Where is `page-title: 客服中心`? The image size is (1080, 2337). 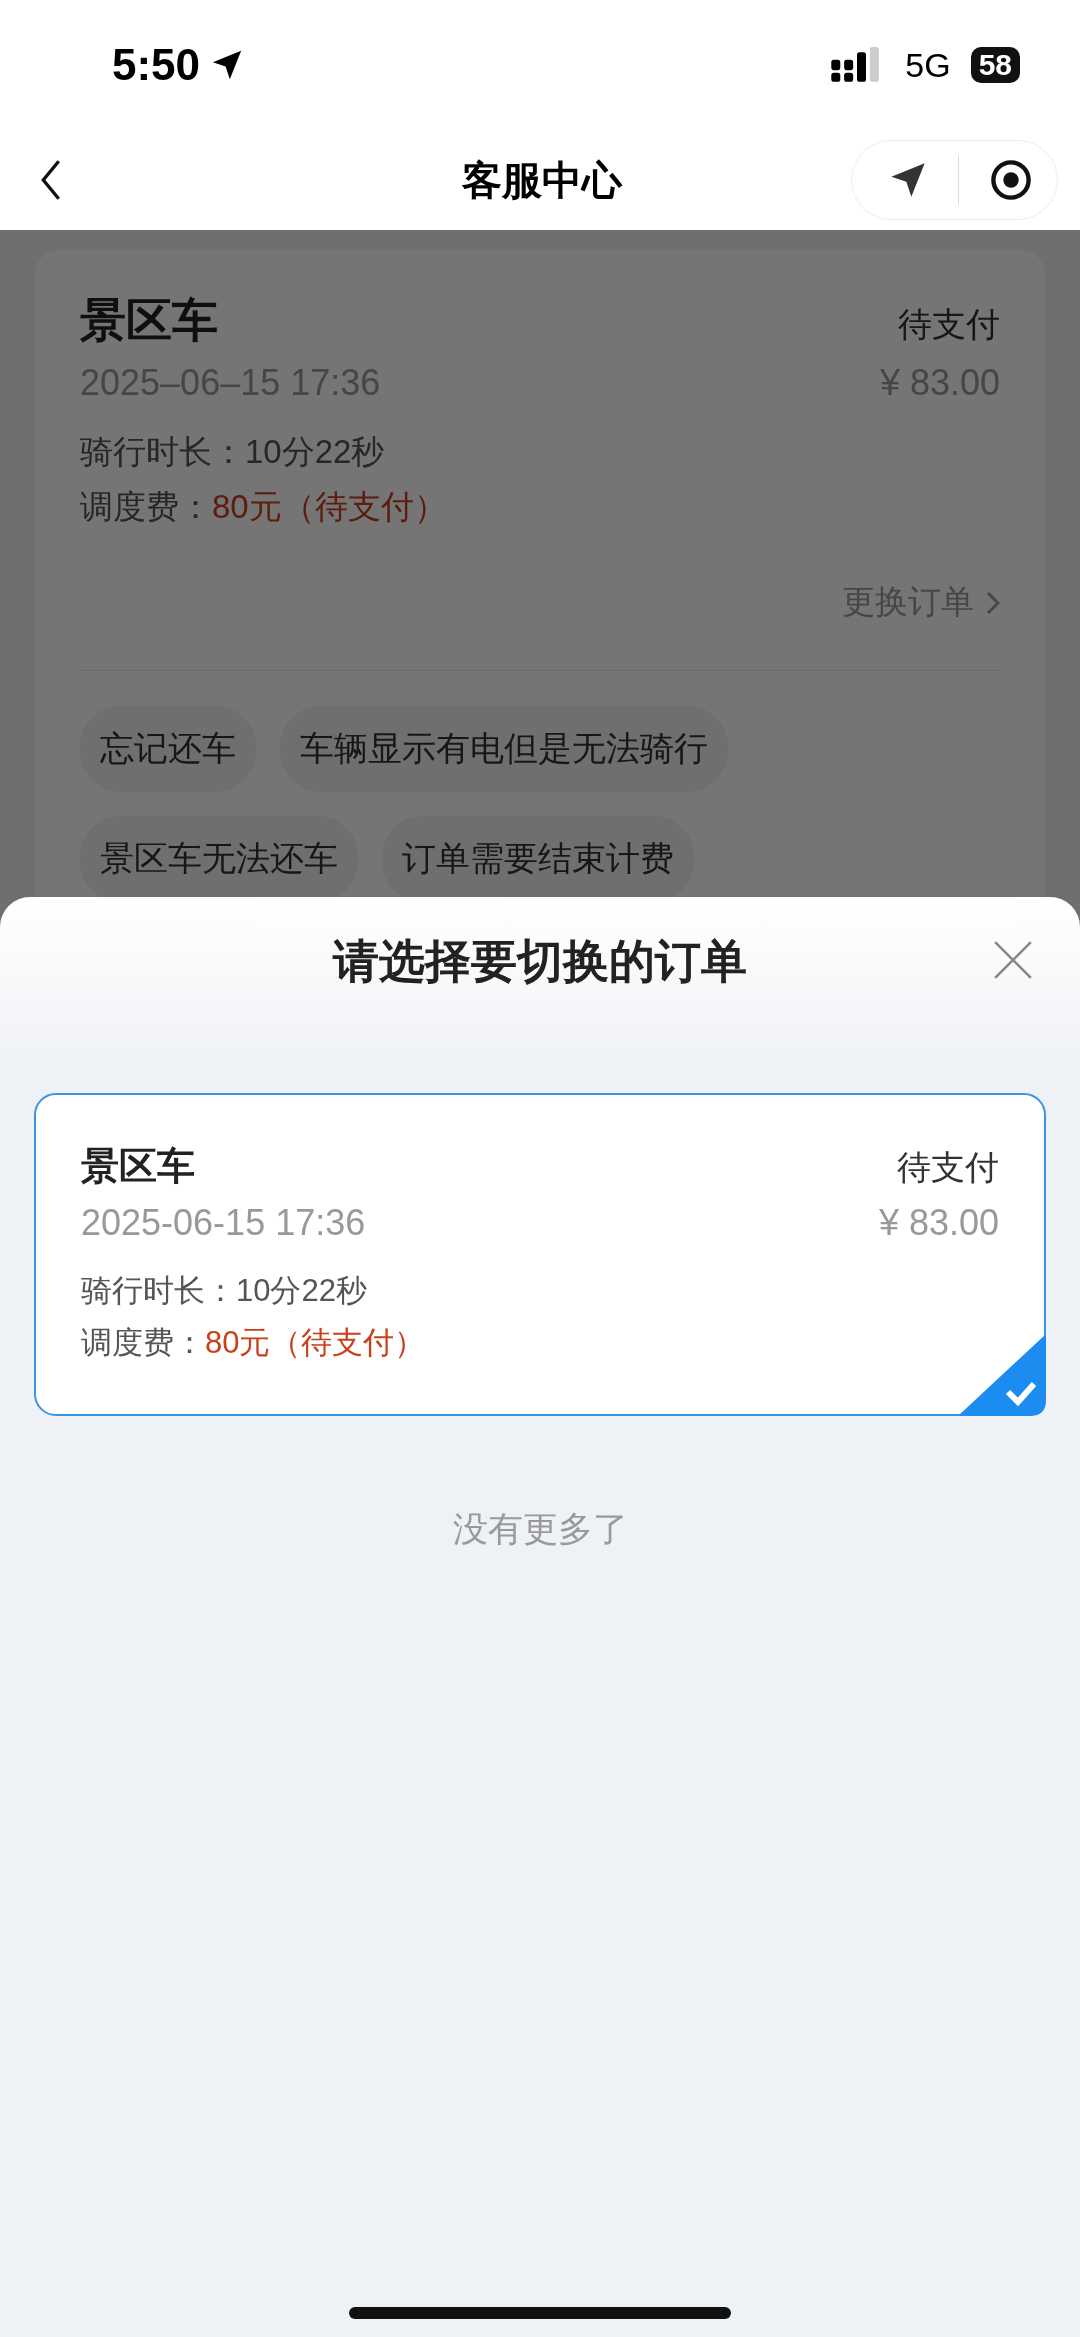 page-title: 客服中心 is located at coordinates (541, 180).